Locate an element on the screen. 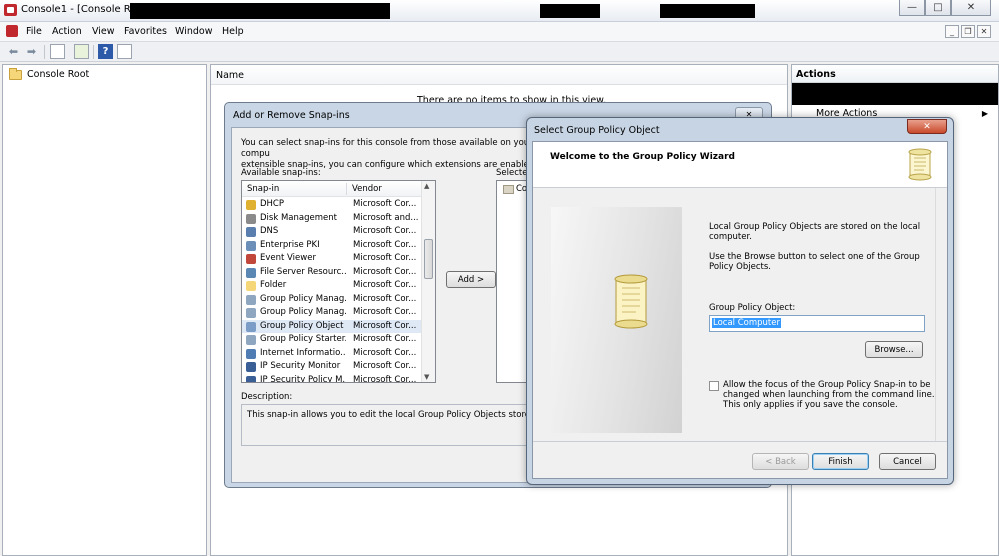  menu-help: Help is located at coordinates (233, 31).